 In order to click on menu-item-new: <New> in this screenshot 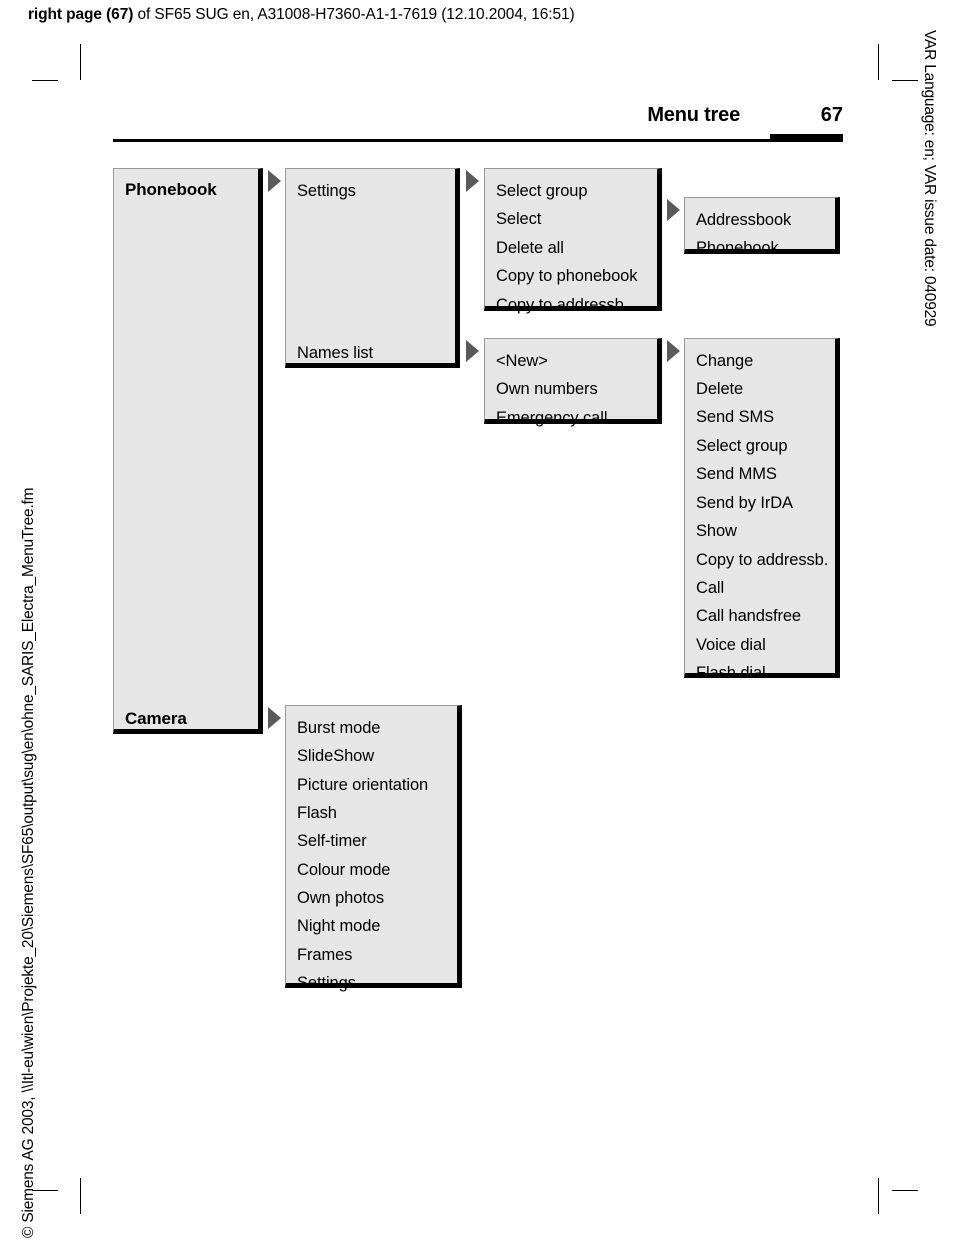, I will do `click(522, 361)`.